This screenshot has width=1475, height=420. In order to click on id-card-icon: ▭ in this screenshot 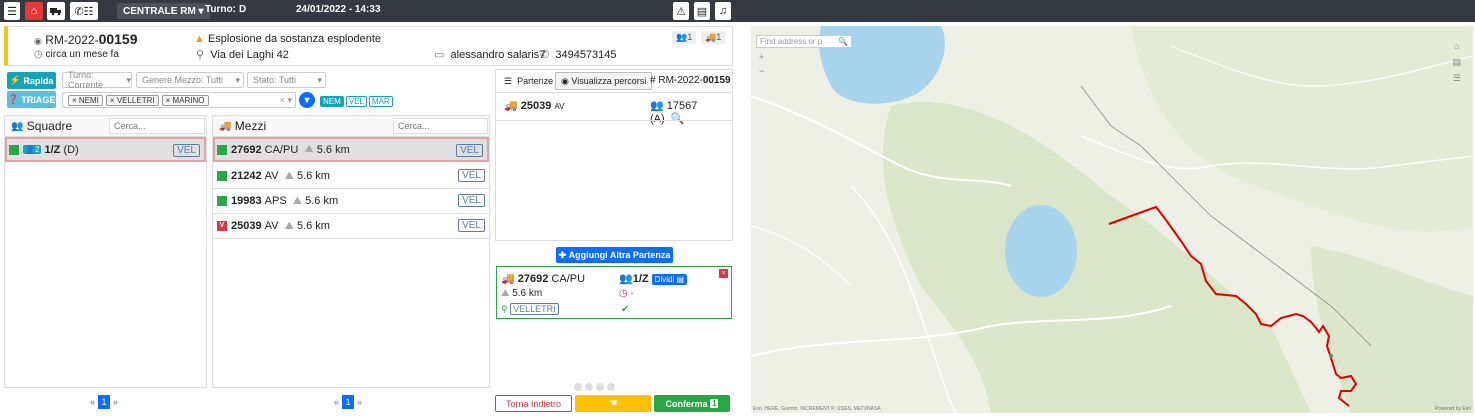, I will do `click(439, 55)`.